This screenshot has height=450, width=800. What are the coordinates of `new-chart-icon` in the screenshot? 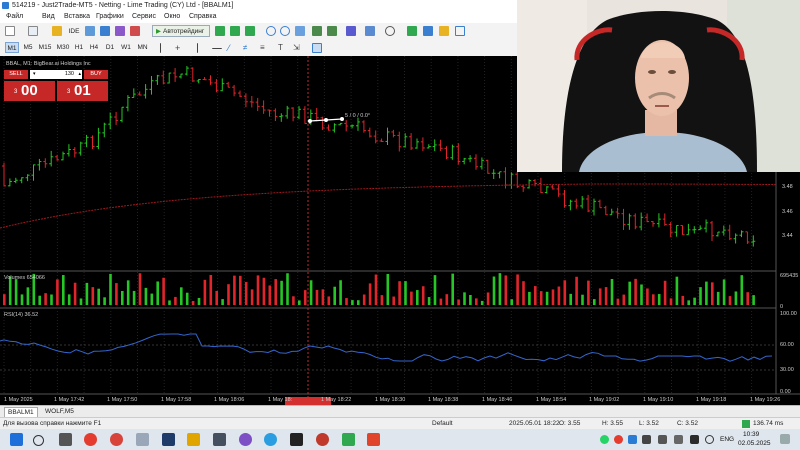 It's located at (10, 31).